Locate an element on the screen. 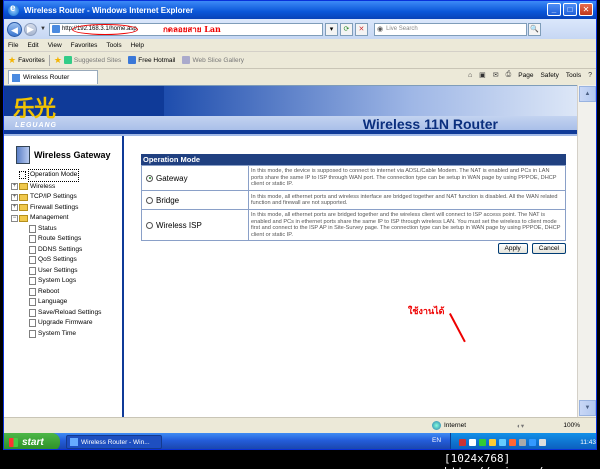  vertical-scrollbar: ▲ ▼ is located at coordinates (586, 251).